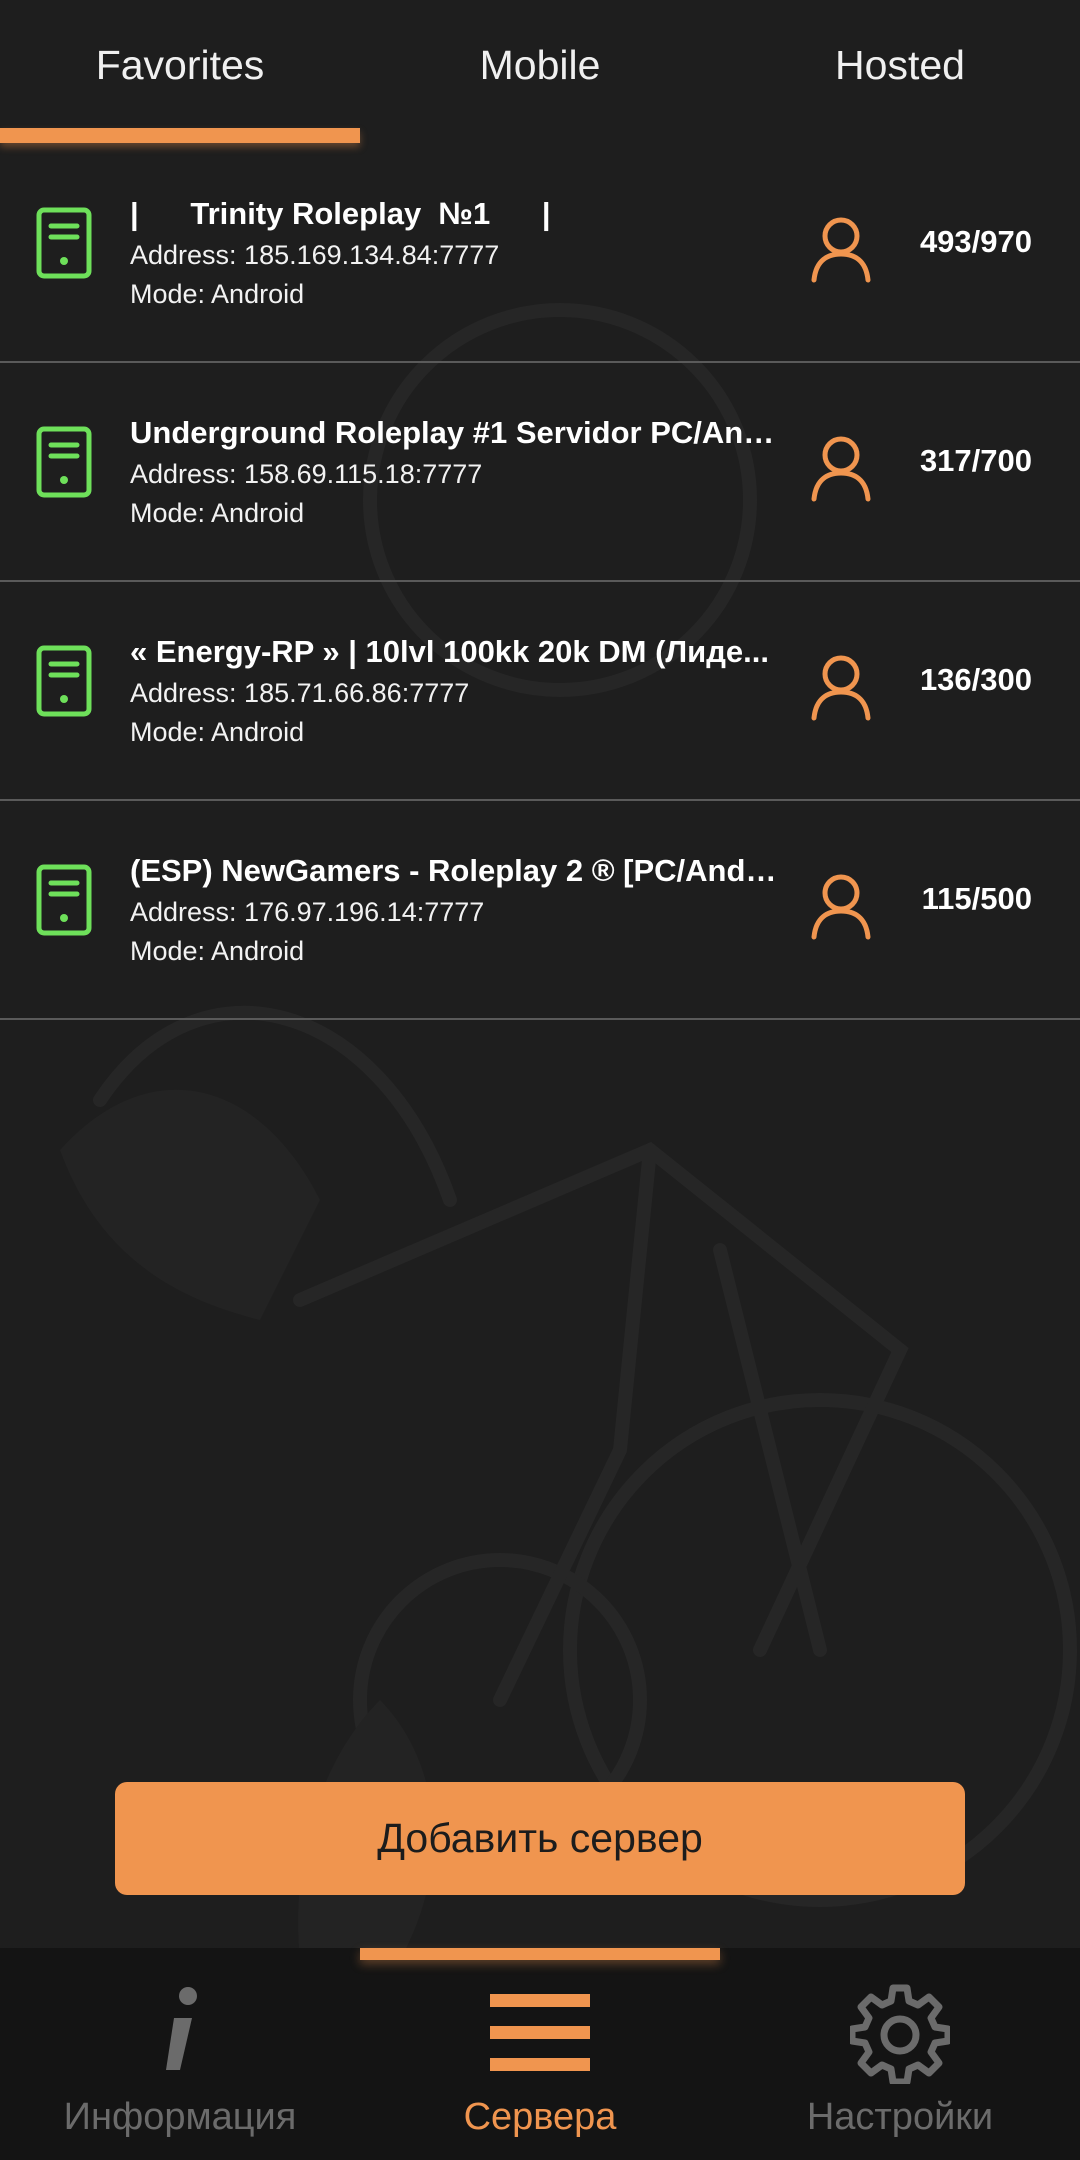 This screenshot has width=1080, height=2160. I want to click on nav-item-servers: Сервера, so click(540, 2054).